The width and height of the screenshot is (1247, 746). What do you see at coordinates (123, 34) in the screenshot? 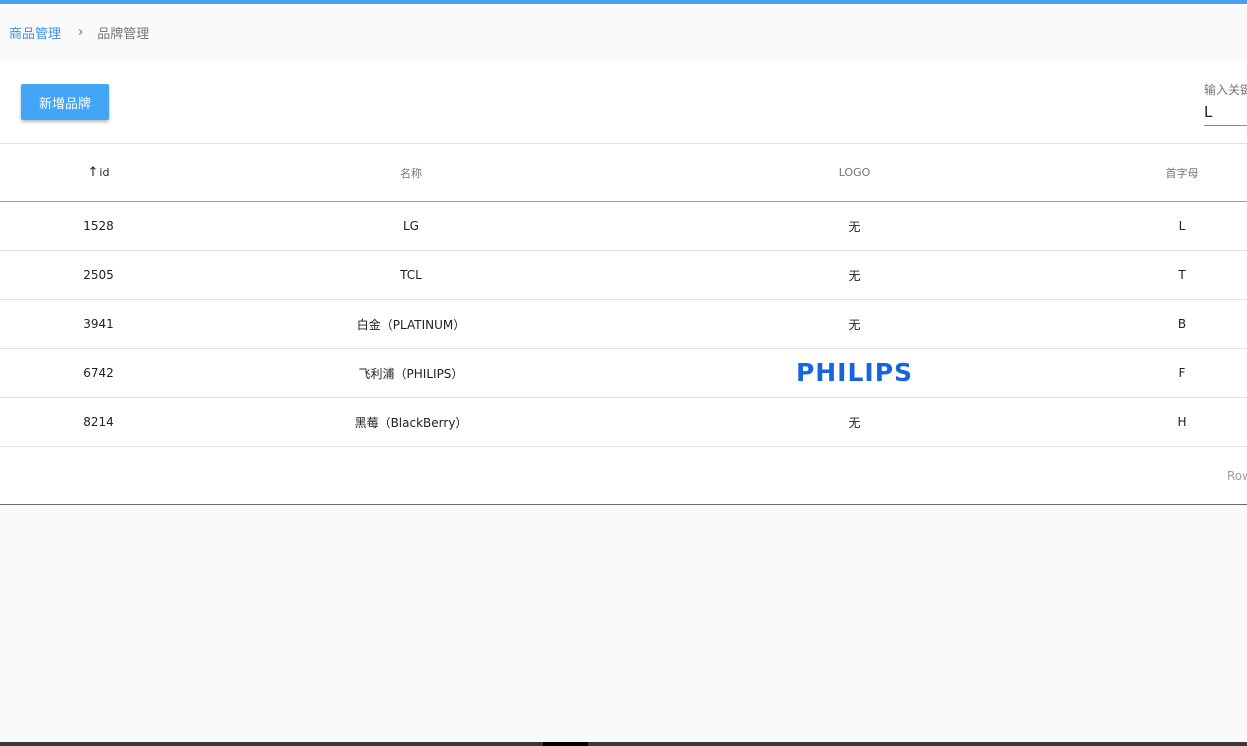
I see `breadcrumb-item-brands: 品牌管理` at bounding box center [123, 34].